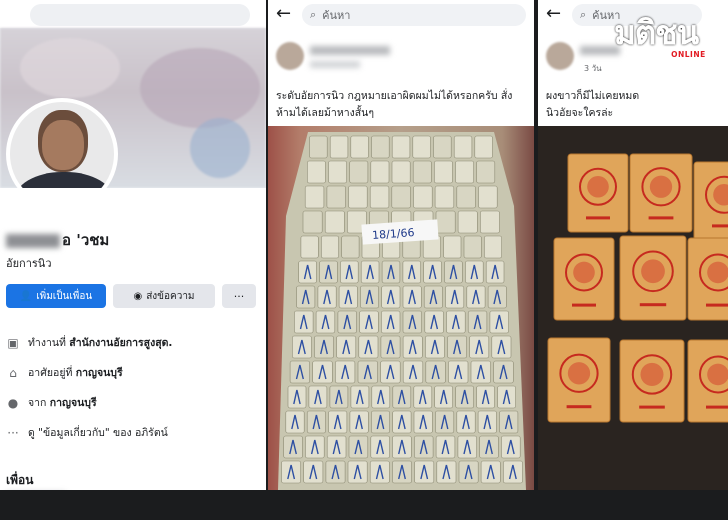 Image resolution: width=728 pixels, height=520 pixels. What do you see at coordinates (13, 342) in the screenshot?
I see `briefcase-icon: ▣` at bounding box center [13, 342].